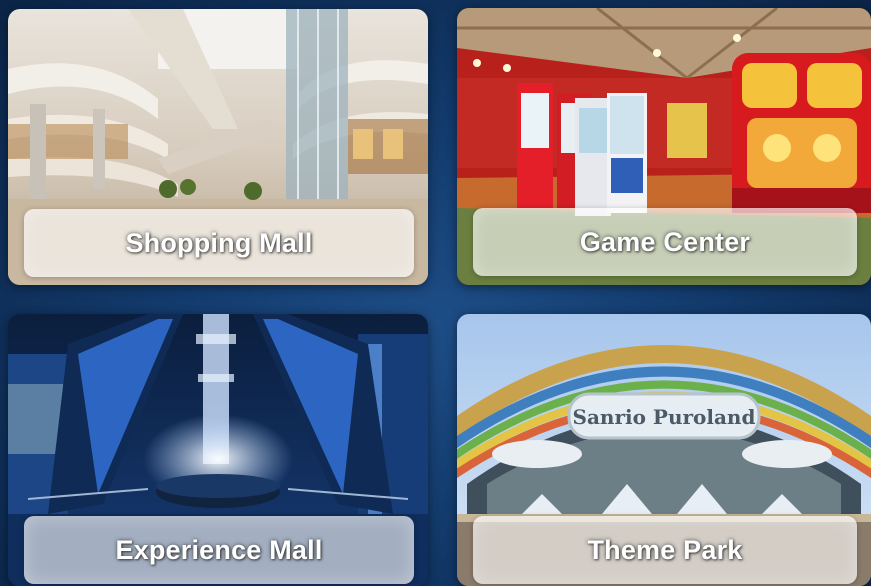  I want to click on game-center-label-plate: Game Center, so click(665, 242).